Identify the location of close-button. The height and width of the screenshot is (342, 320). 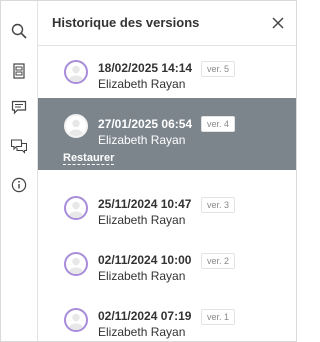
(278, 23).